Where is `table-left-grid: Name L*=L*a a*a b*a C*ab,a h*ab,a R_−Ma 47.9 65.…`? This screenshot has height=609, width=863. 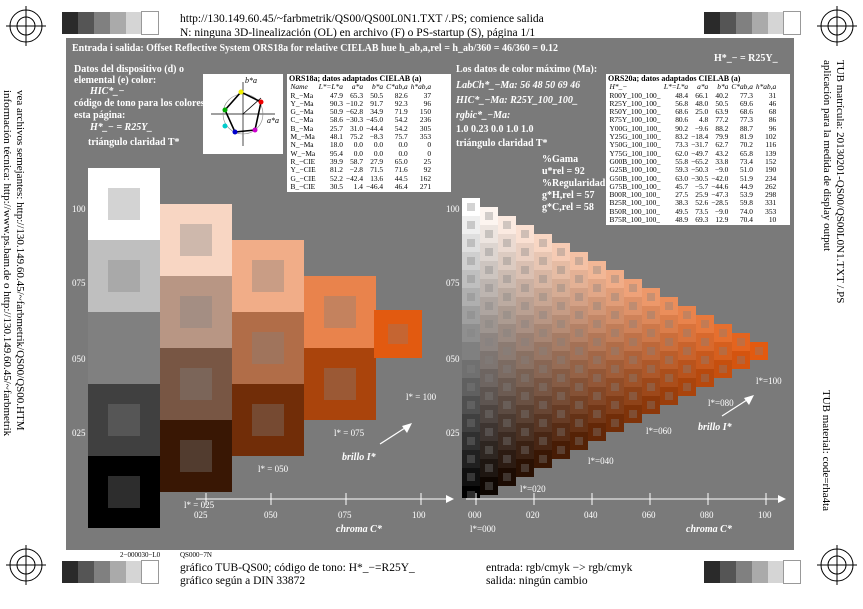
table-left-grid: Name L*=L*a a*a b*a C*ab,a h*ab,a R_−Ma 47.9 65.… is located at coordinates (361, 136).